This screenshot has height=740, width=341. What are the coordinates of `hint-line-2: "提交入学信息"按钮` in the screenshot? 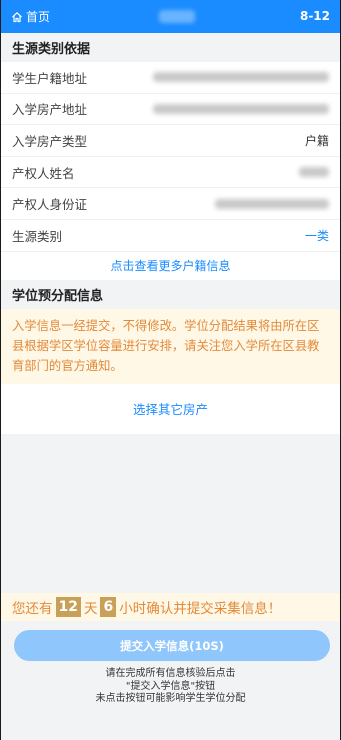 It's located at (170, 686).